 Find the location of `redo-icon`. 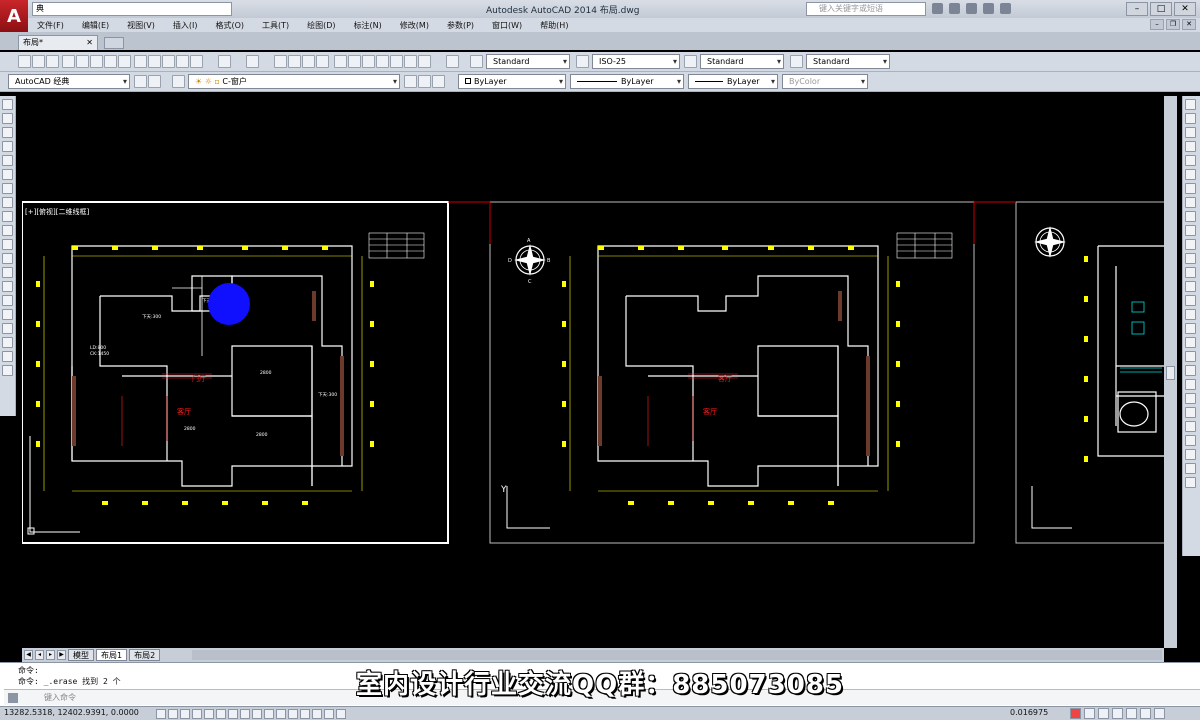

redo-icon is located at coordinates (252, 61).